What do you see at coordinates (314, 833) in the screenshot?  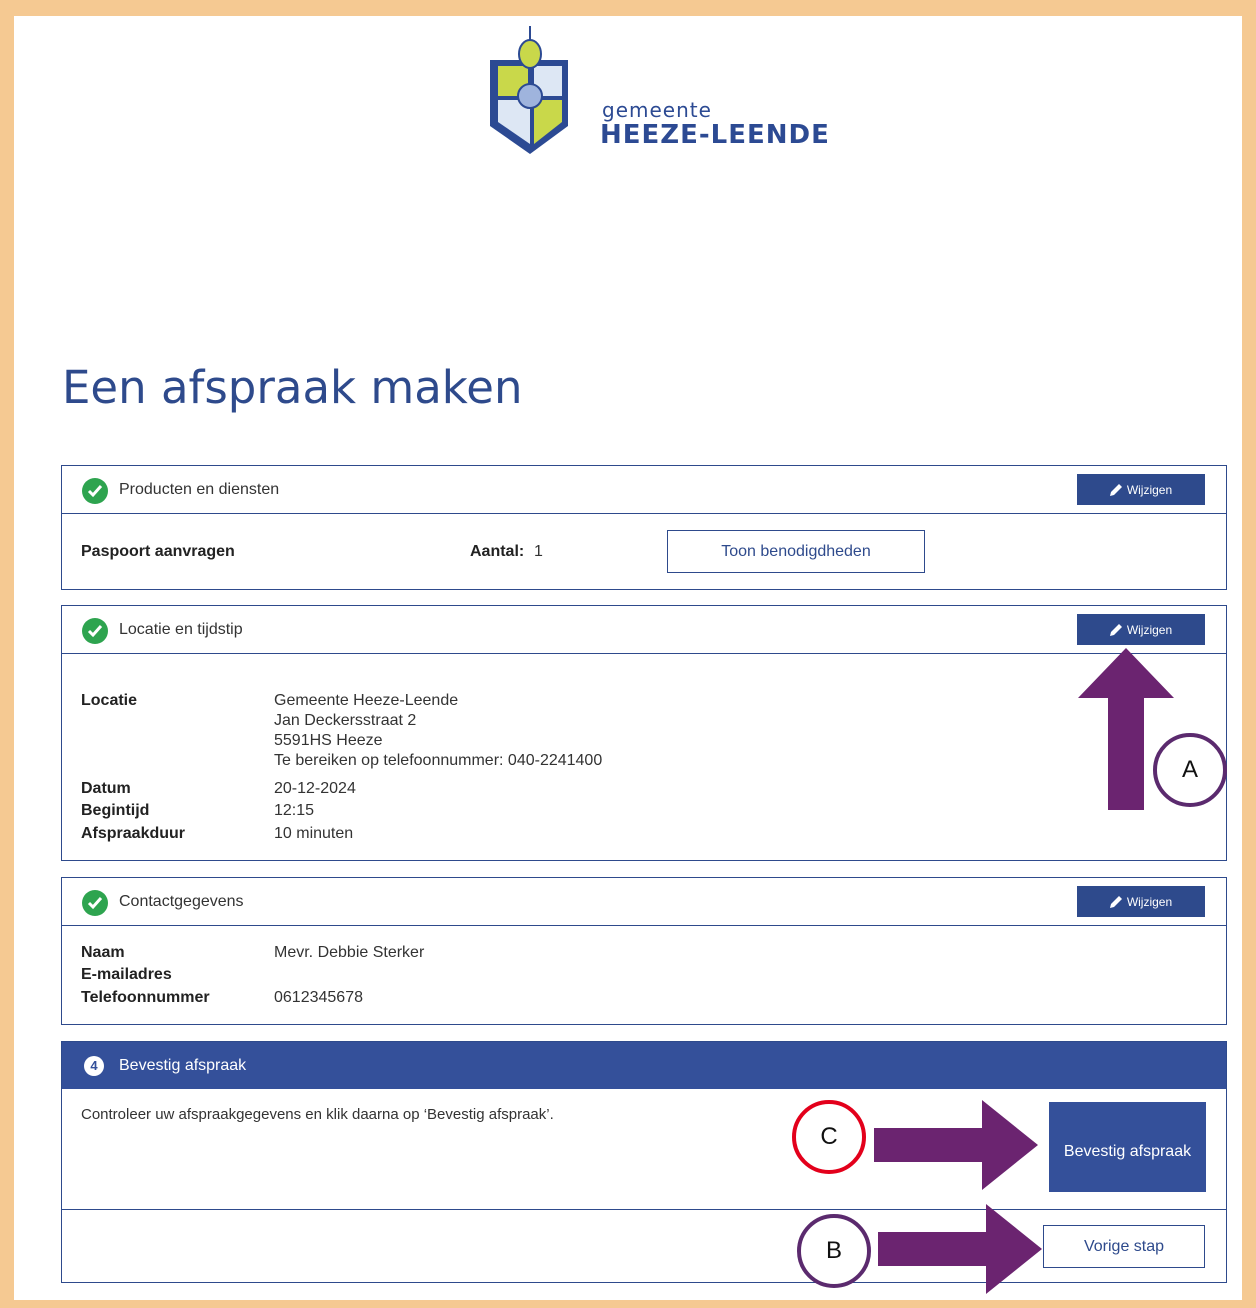 I see `duration-value: 10 minuten` at bounding box center [314, 833].